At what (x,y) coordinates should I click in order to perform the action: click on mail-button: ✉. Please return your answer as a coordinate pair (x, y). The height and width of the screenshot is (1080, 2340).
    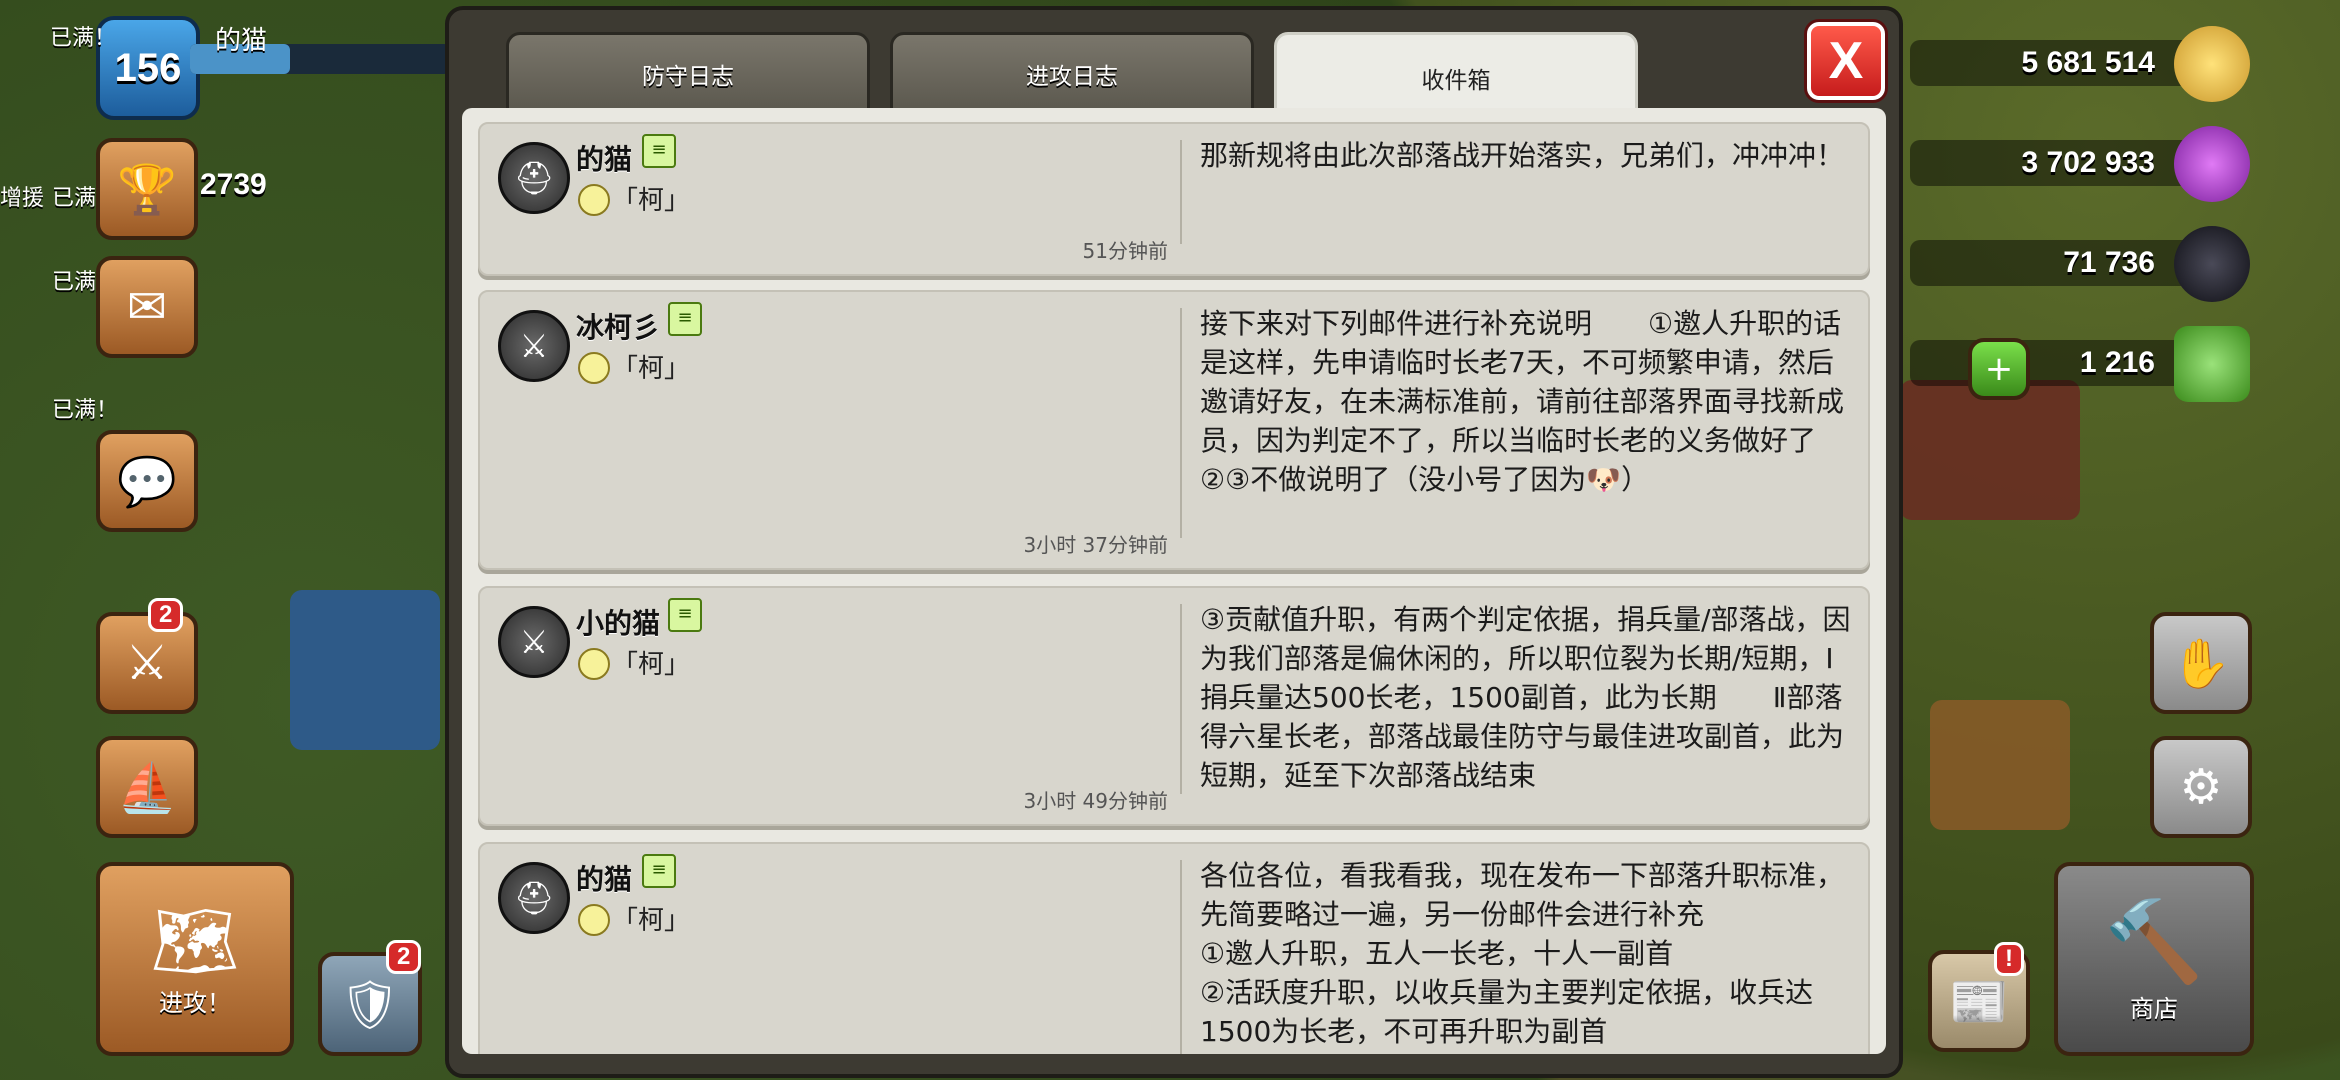
    Looking at the image, I should click on (147, 307).